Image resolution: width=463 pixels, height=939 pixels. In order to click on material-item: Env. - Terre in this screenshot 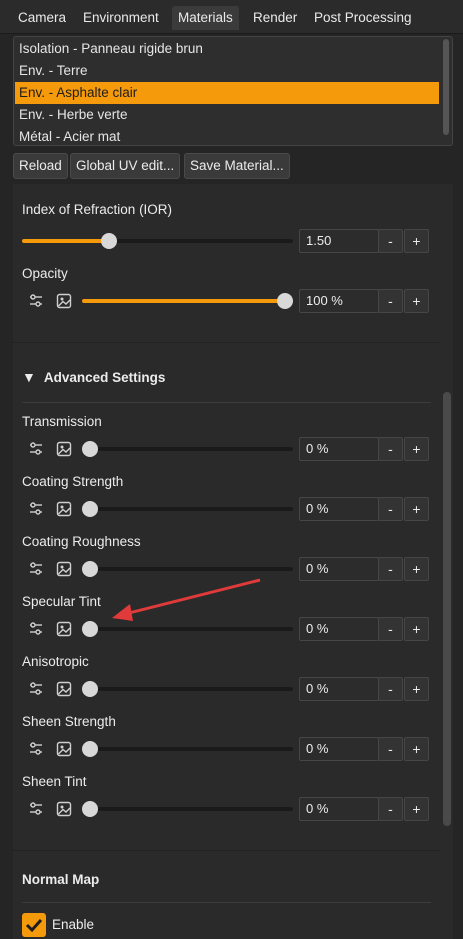, I will do `click(227, 71)`.